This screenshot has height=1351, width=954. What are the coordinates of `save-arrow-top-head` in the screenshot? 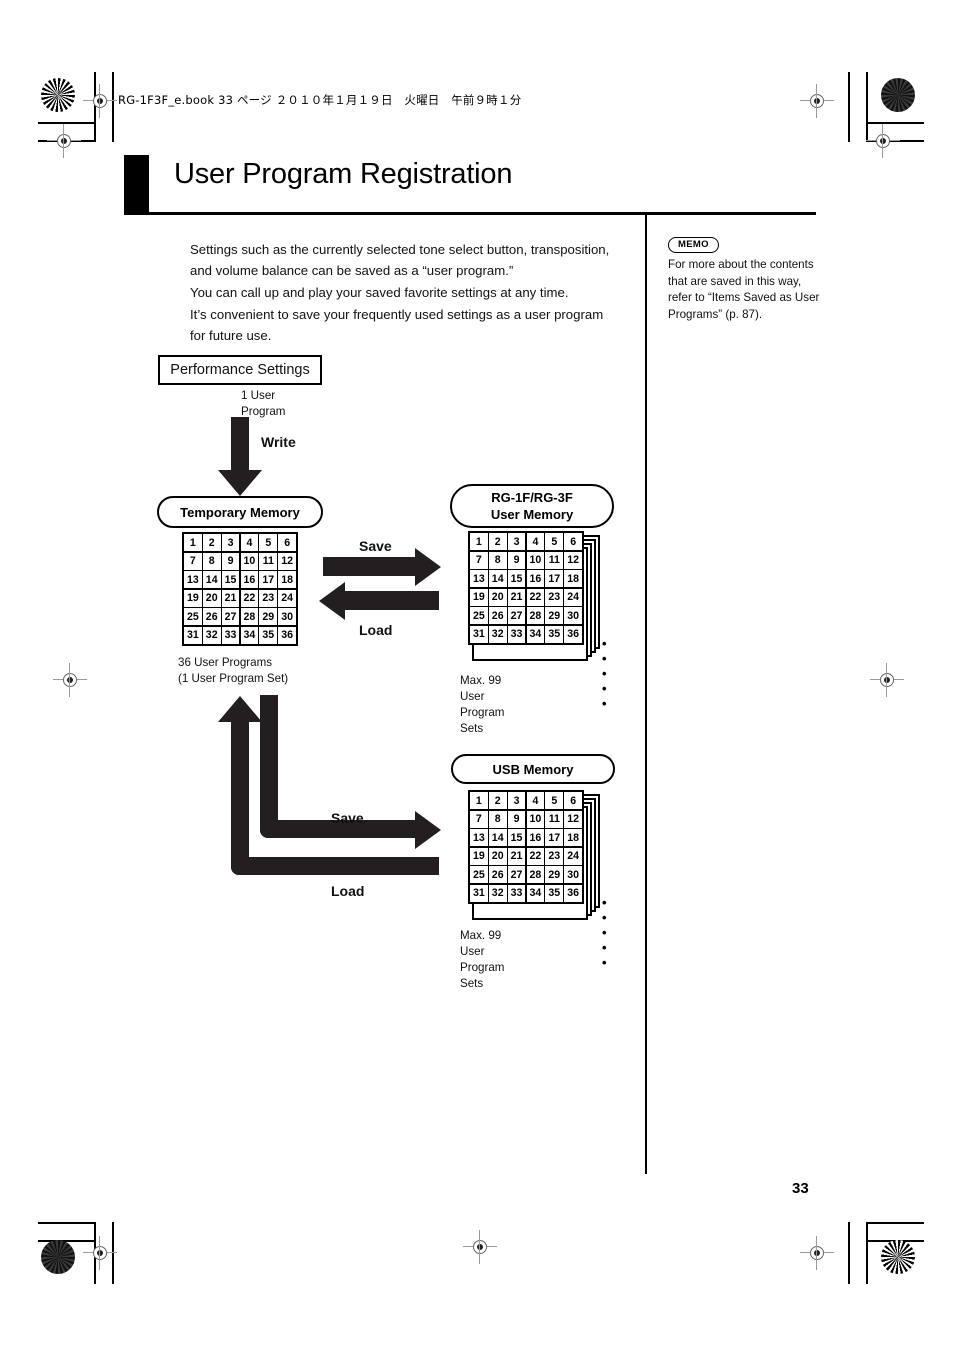 It's located at (428, 567).